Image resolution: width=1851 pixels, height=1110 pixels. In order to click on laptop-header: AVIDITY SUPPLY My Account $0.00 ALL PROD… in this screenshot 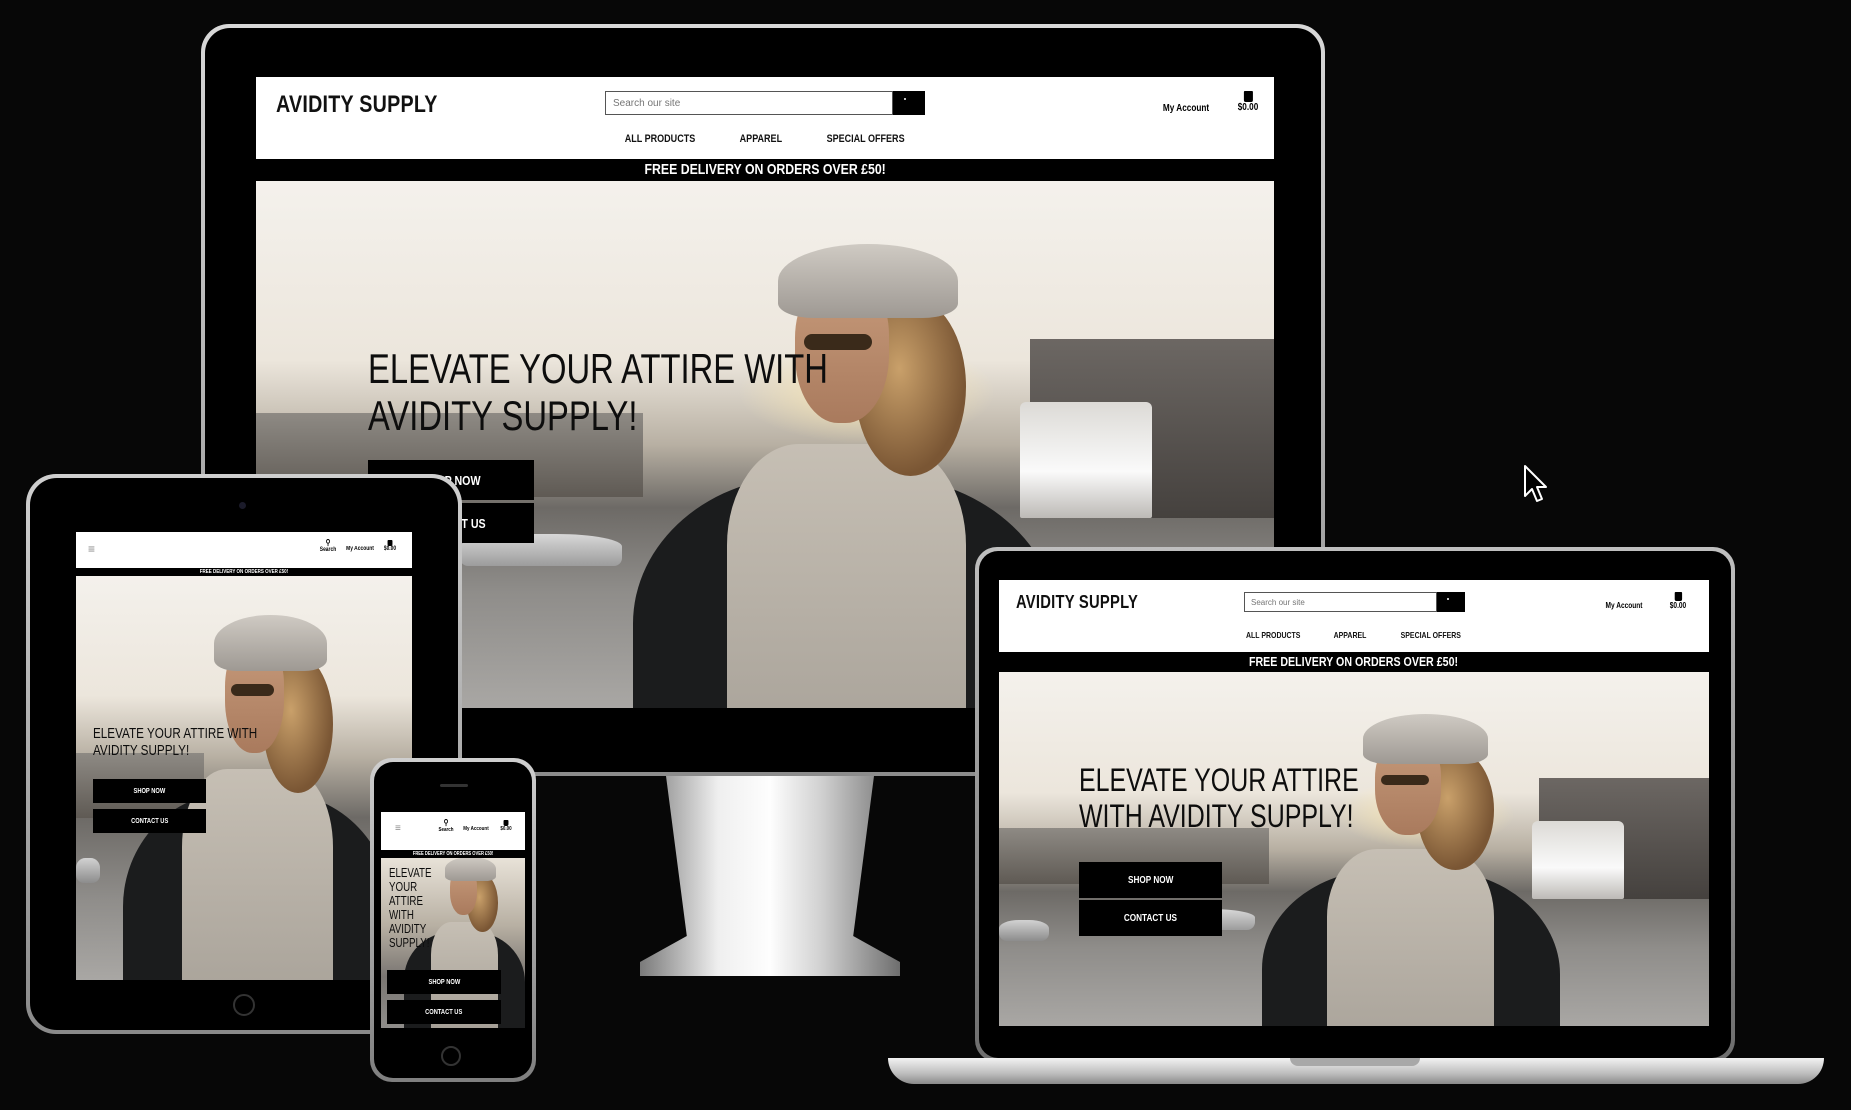, I will do `click(1354, 616)`.